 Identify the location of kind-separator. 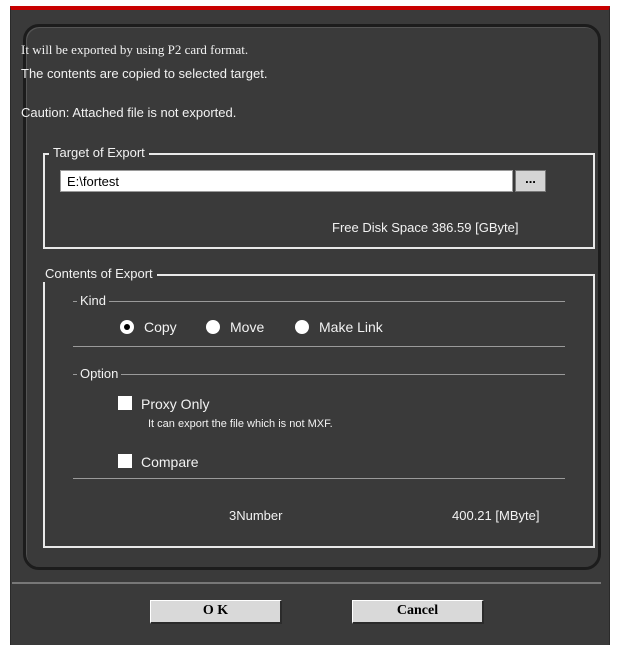
(319, 301).